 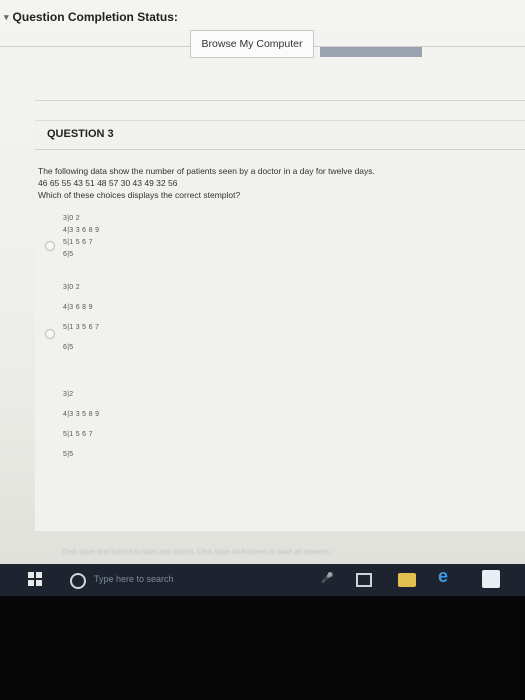 I want to click on task-view-icon, so click(x=364, y=580).